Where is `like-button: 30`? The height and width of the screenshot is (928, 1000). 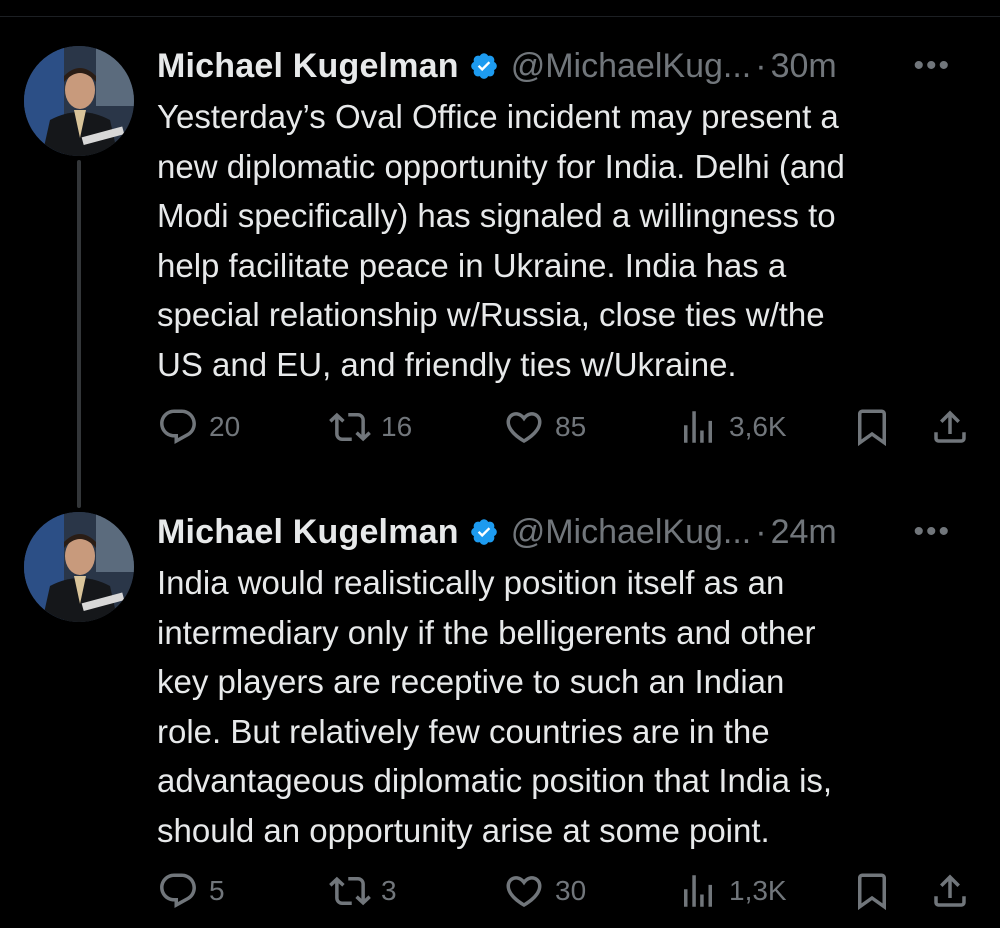 like-button: 30 is located at coordinates (544, 891).